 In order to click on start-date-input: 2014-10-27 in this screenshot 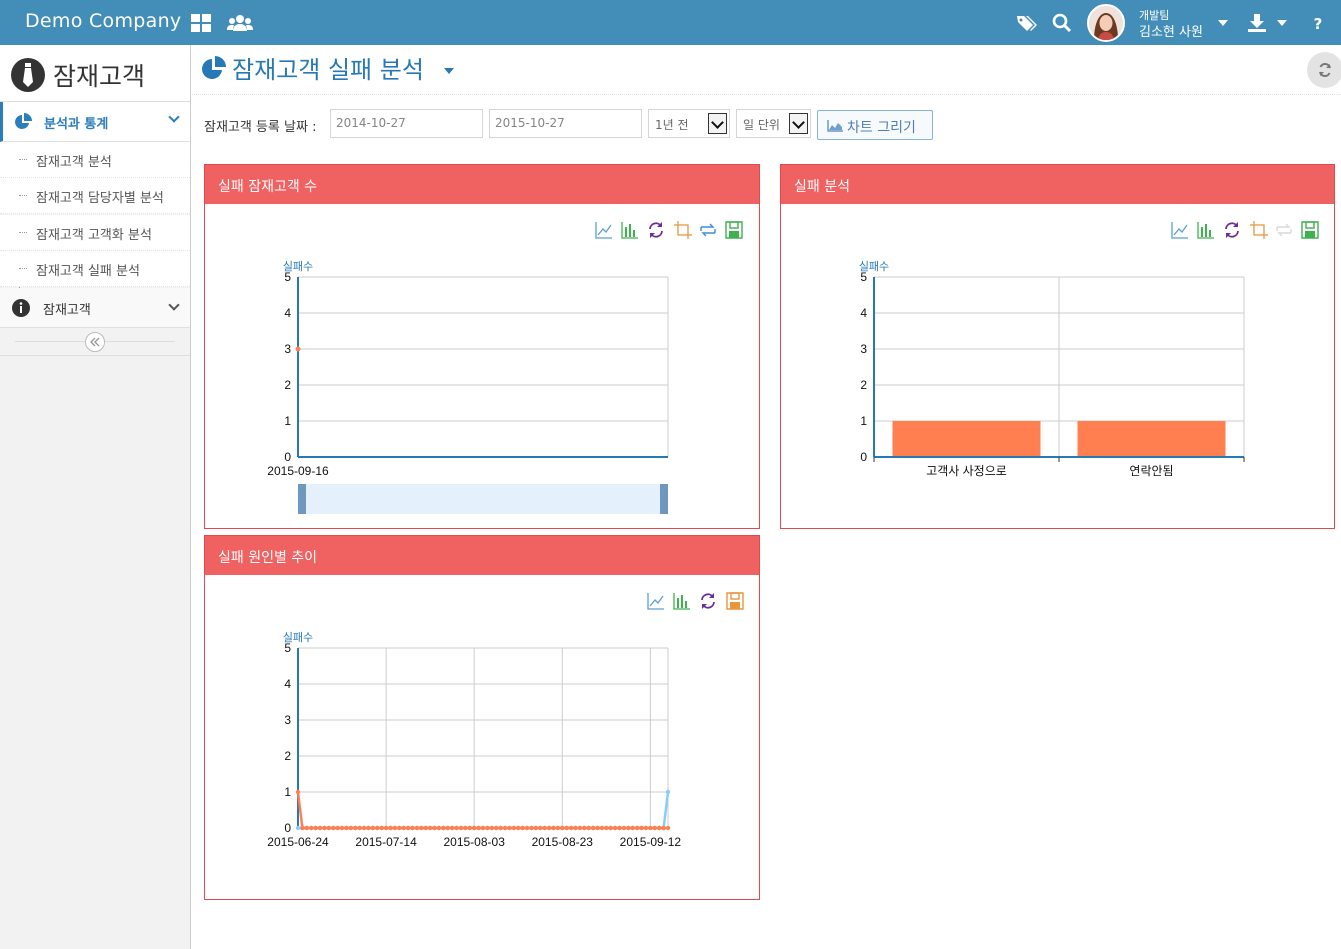, I will do `click(406, 123)`.